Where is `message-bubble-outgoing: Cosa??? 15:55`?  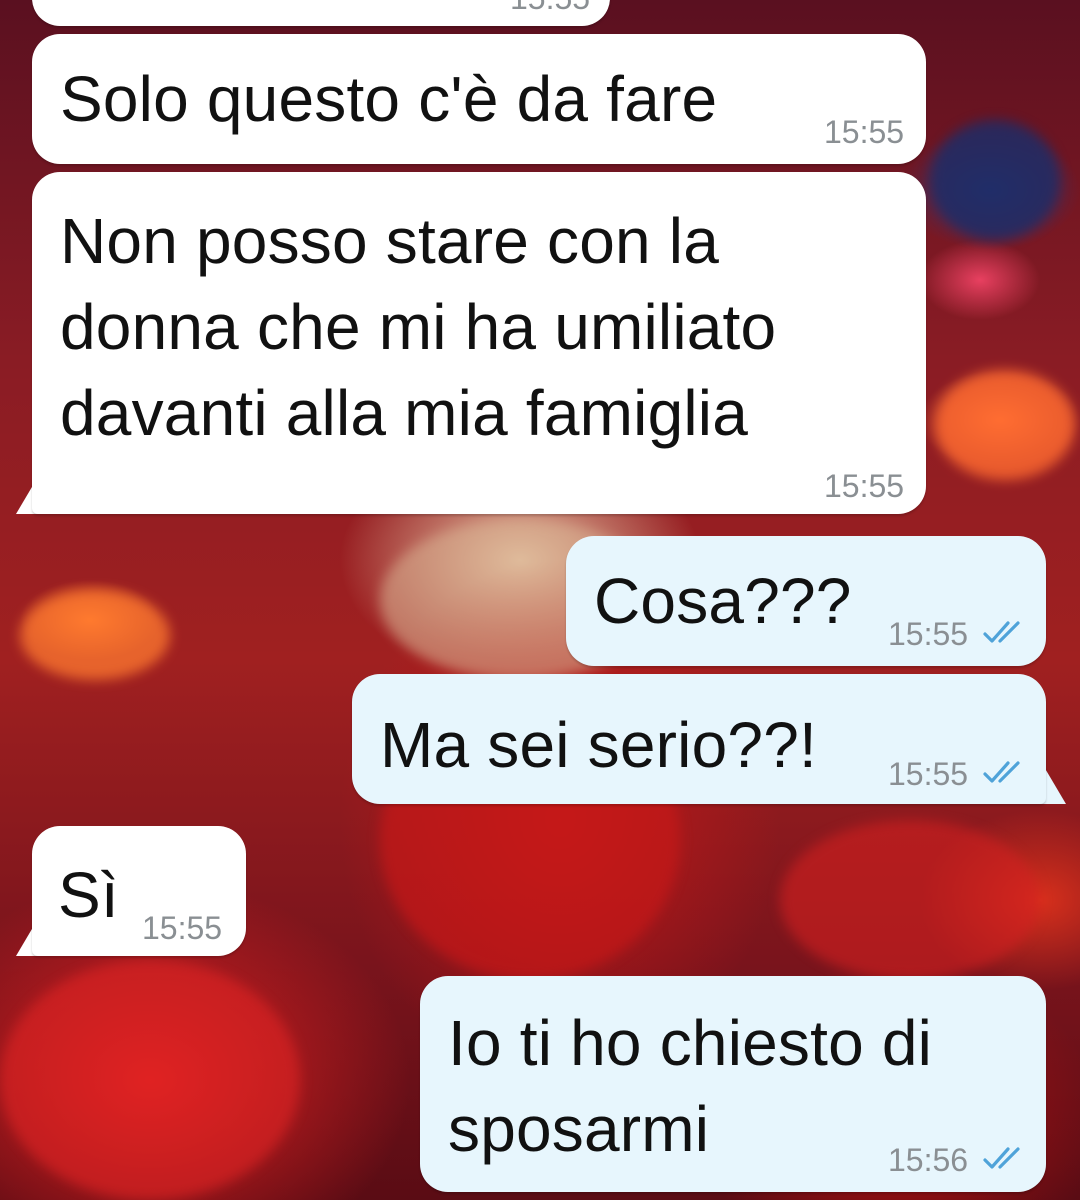
message-bubble-outgoing: Cosa??? 15:55 is located at coordinates (806, 601).